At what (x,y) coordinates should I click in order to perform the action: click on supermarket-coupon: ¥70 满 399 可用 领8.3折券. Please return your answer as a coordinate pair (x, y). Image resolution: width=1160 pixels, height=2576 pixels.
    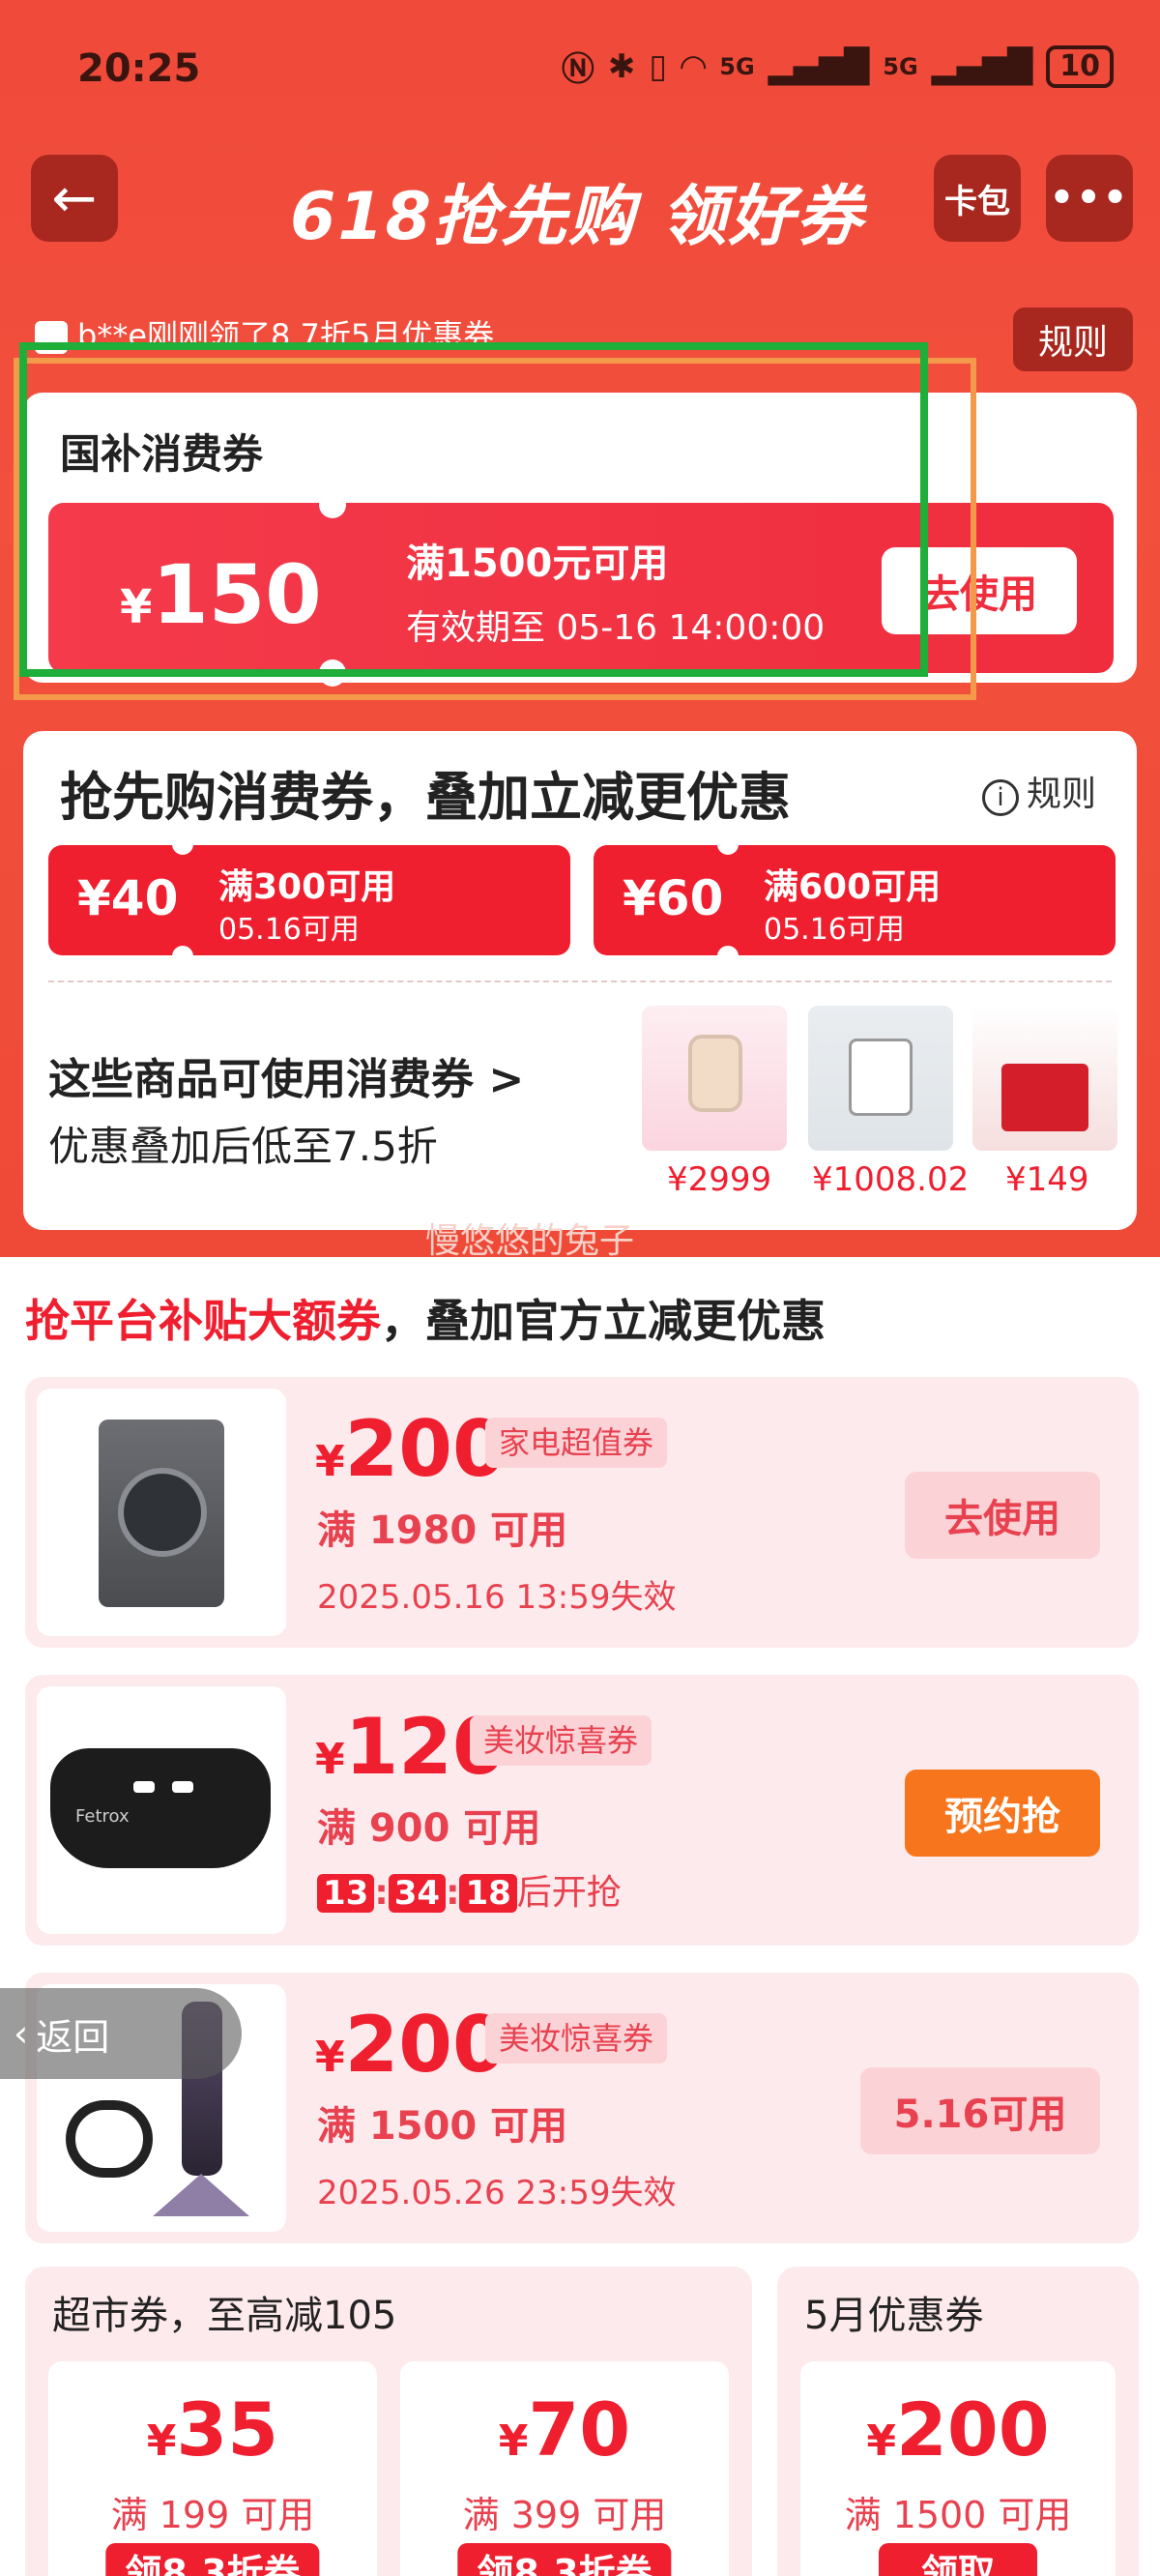
    Looking at the image, I should click on (564, 2468).